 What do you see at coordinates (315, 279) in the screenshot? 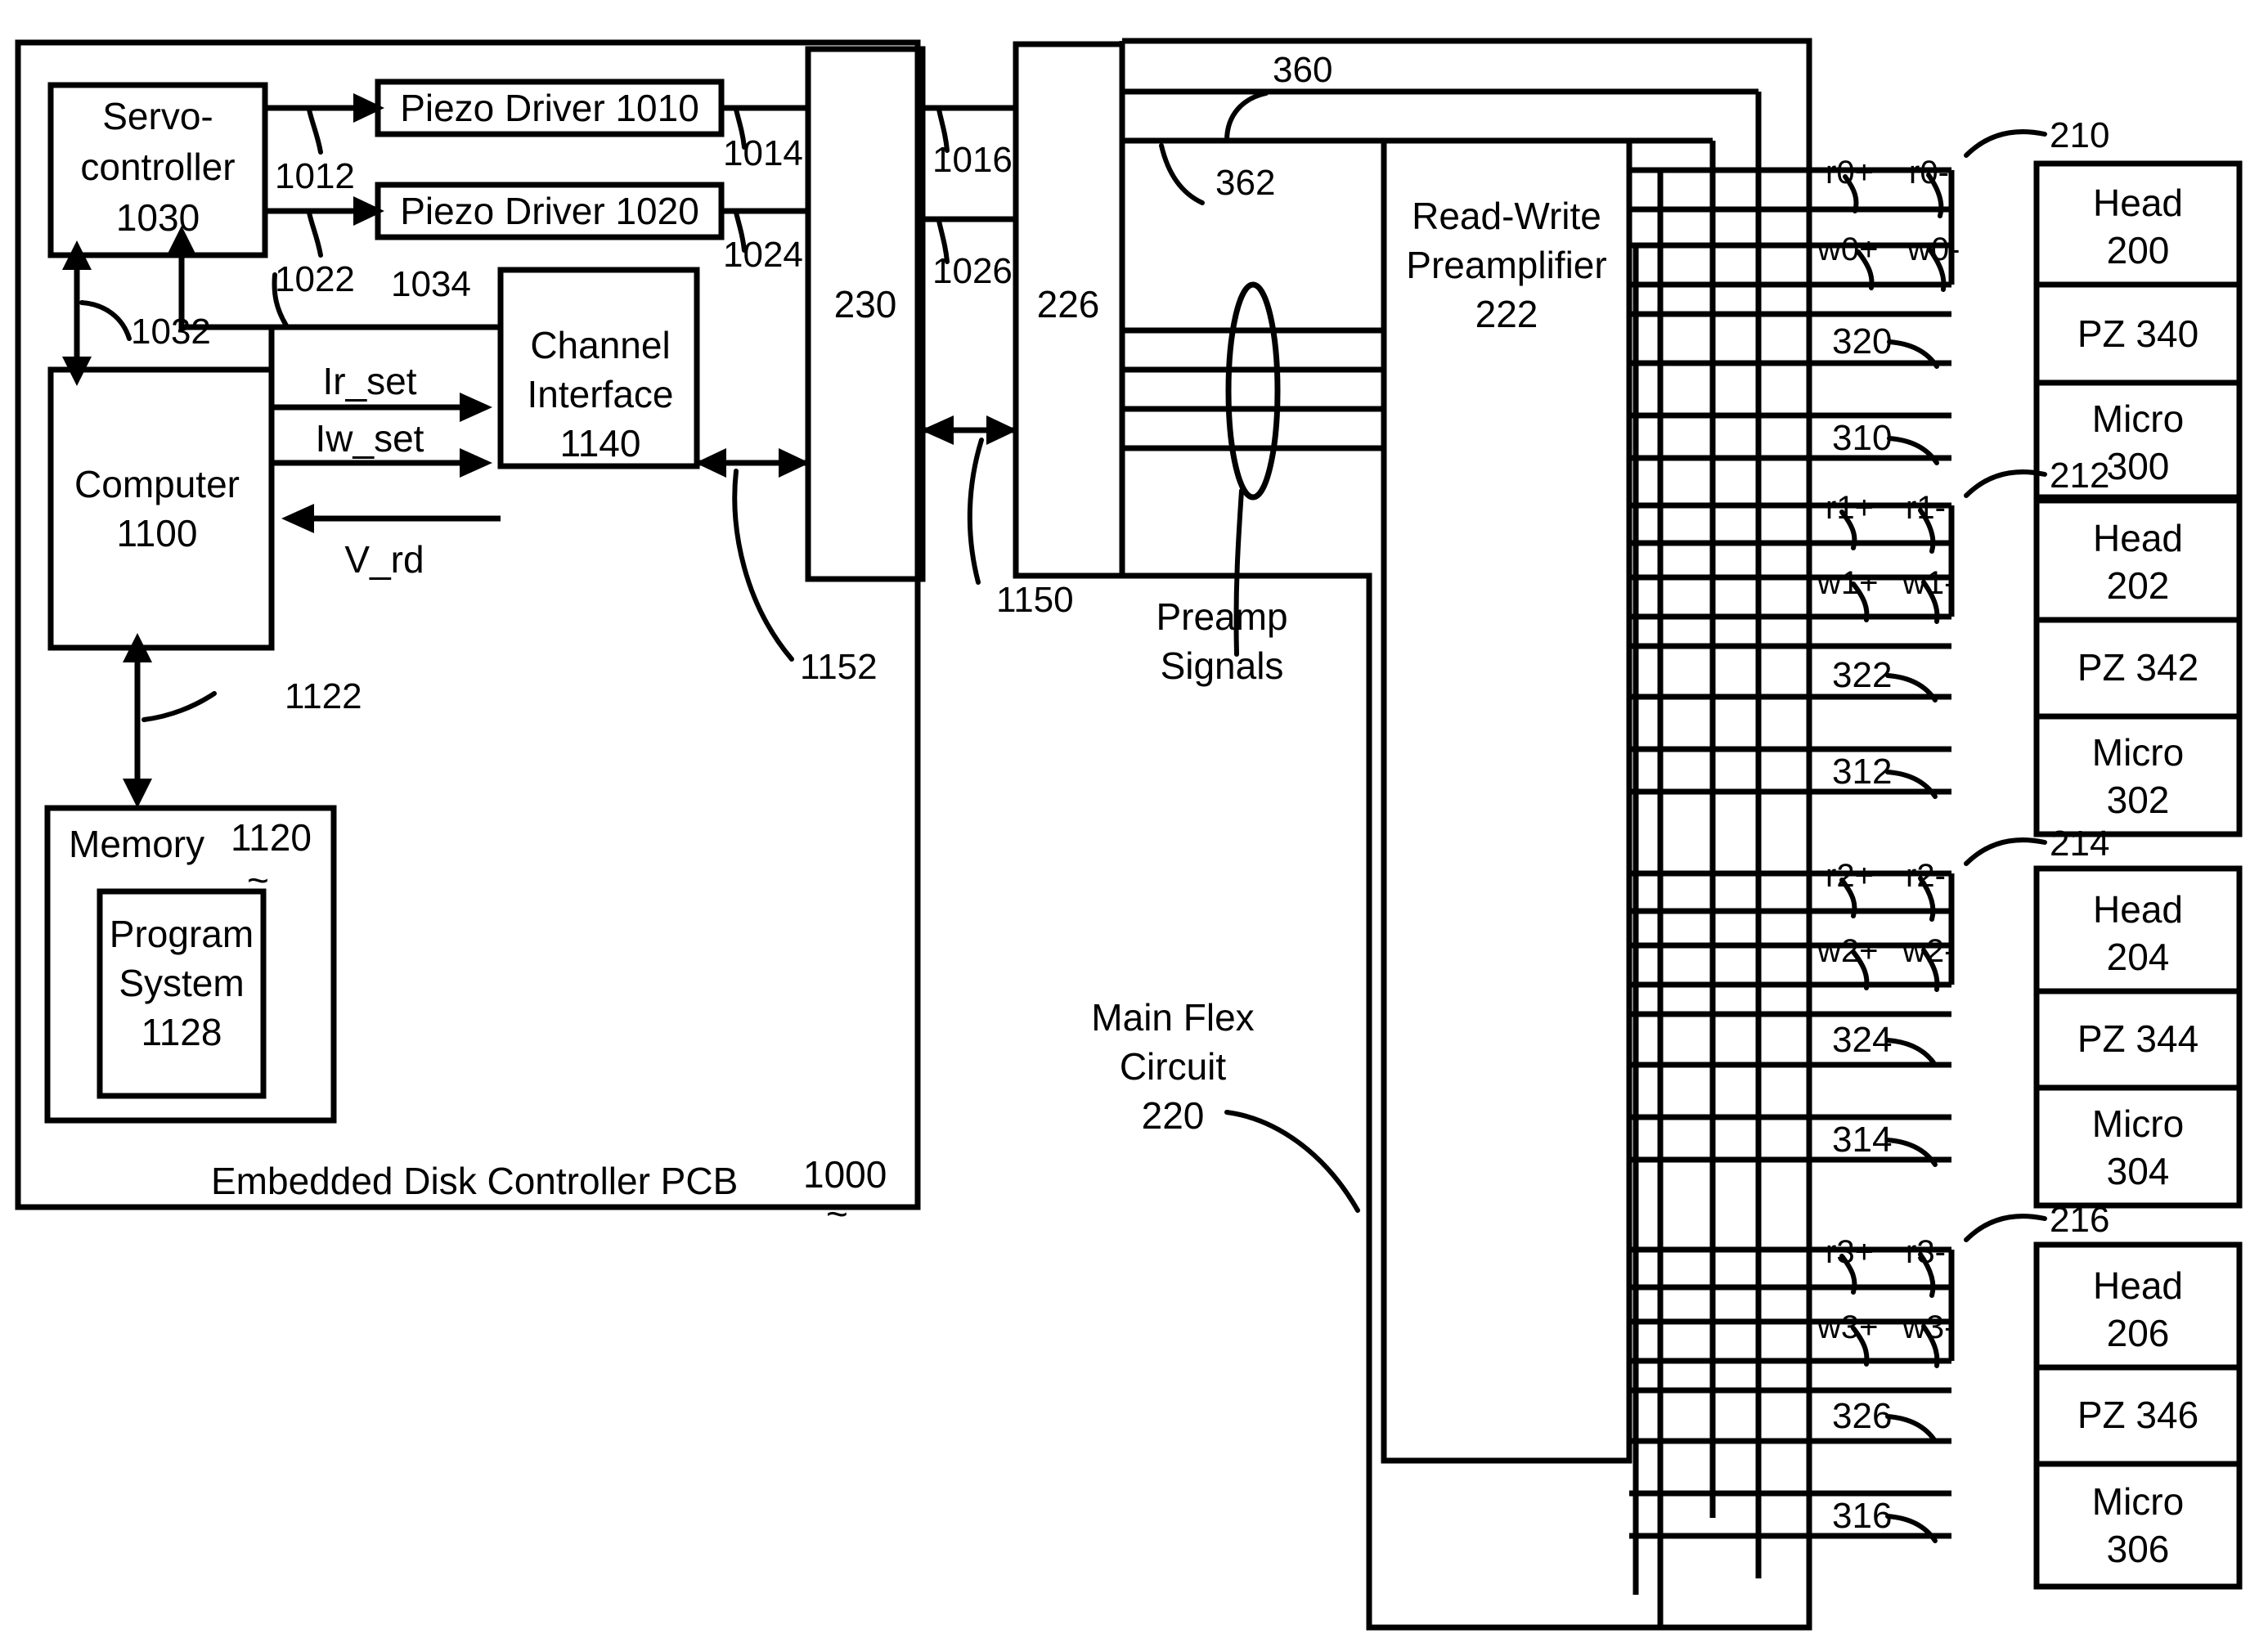
I see `ref-1022: 1022` at bounding box center [315, 279].